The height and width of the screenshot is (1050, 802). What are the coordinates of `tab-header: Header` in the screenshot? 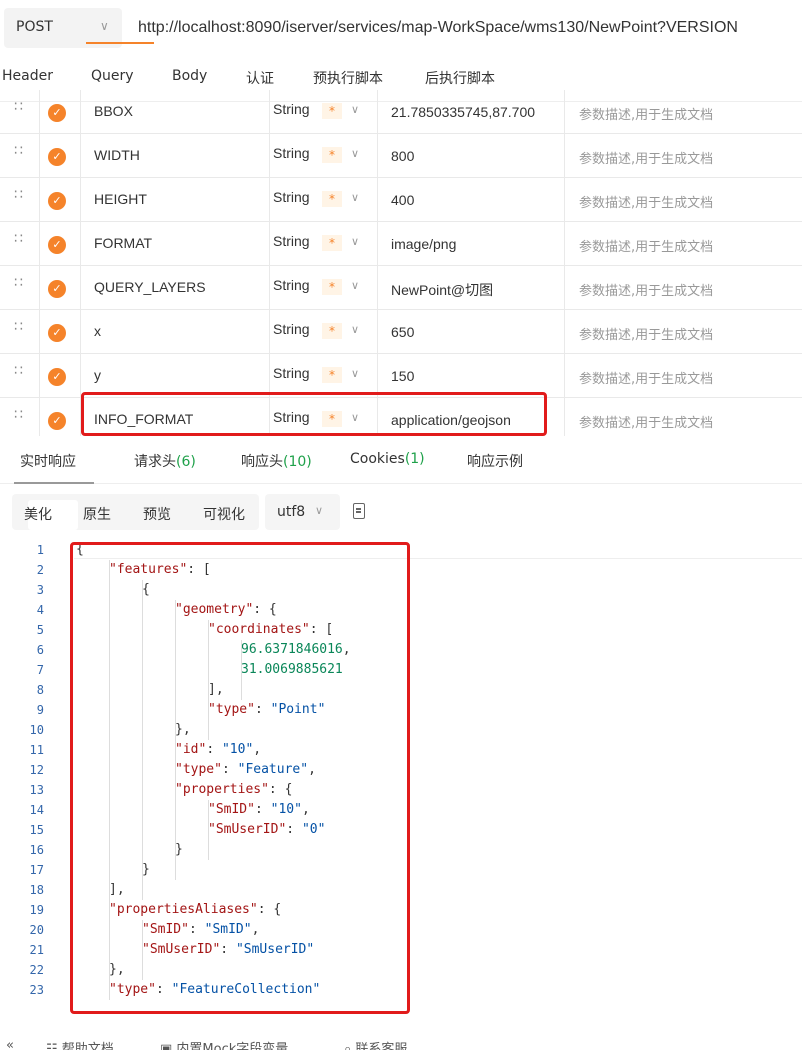 It's located at (27, 76).